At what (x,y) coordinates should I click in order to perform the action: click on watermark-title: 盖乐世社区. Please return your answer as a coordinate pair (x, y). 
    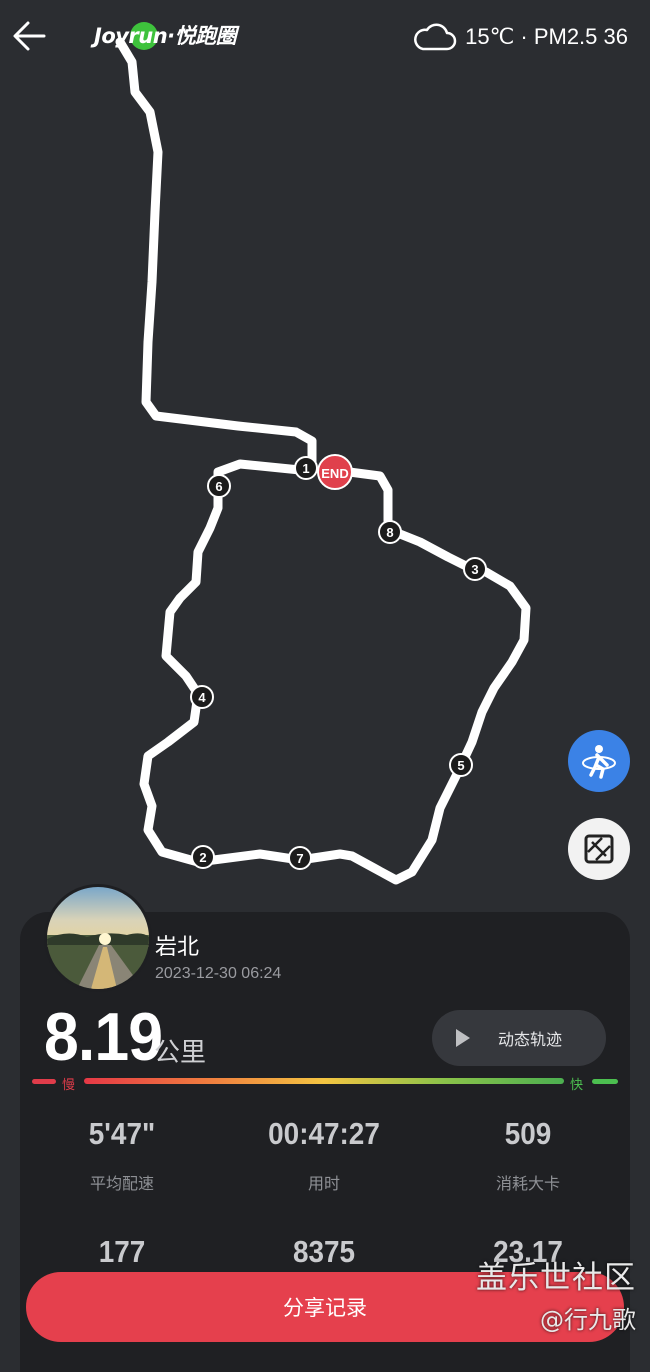
    Looking at the image, I should click on (556, 1278).